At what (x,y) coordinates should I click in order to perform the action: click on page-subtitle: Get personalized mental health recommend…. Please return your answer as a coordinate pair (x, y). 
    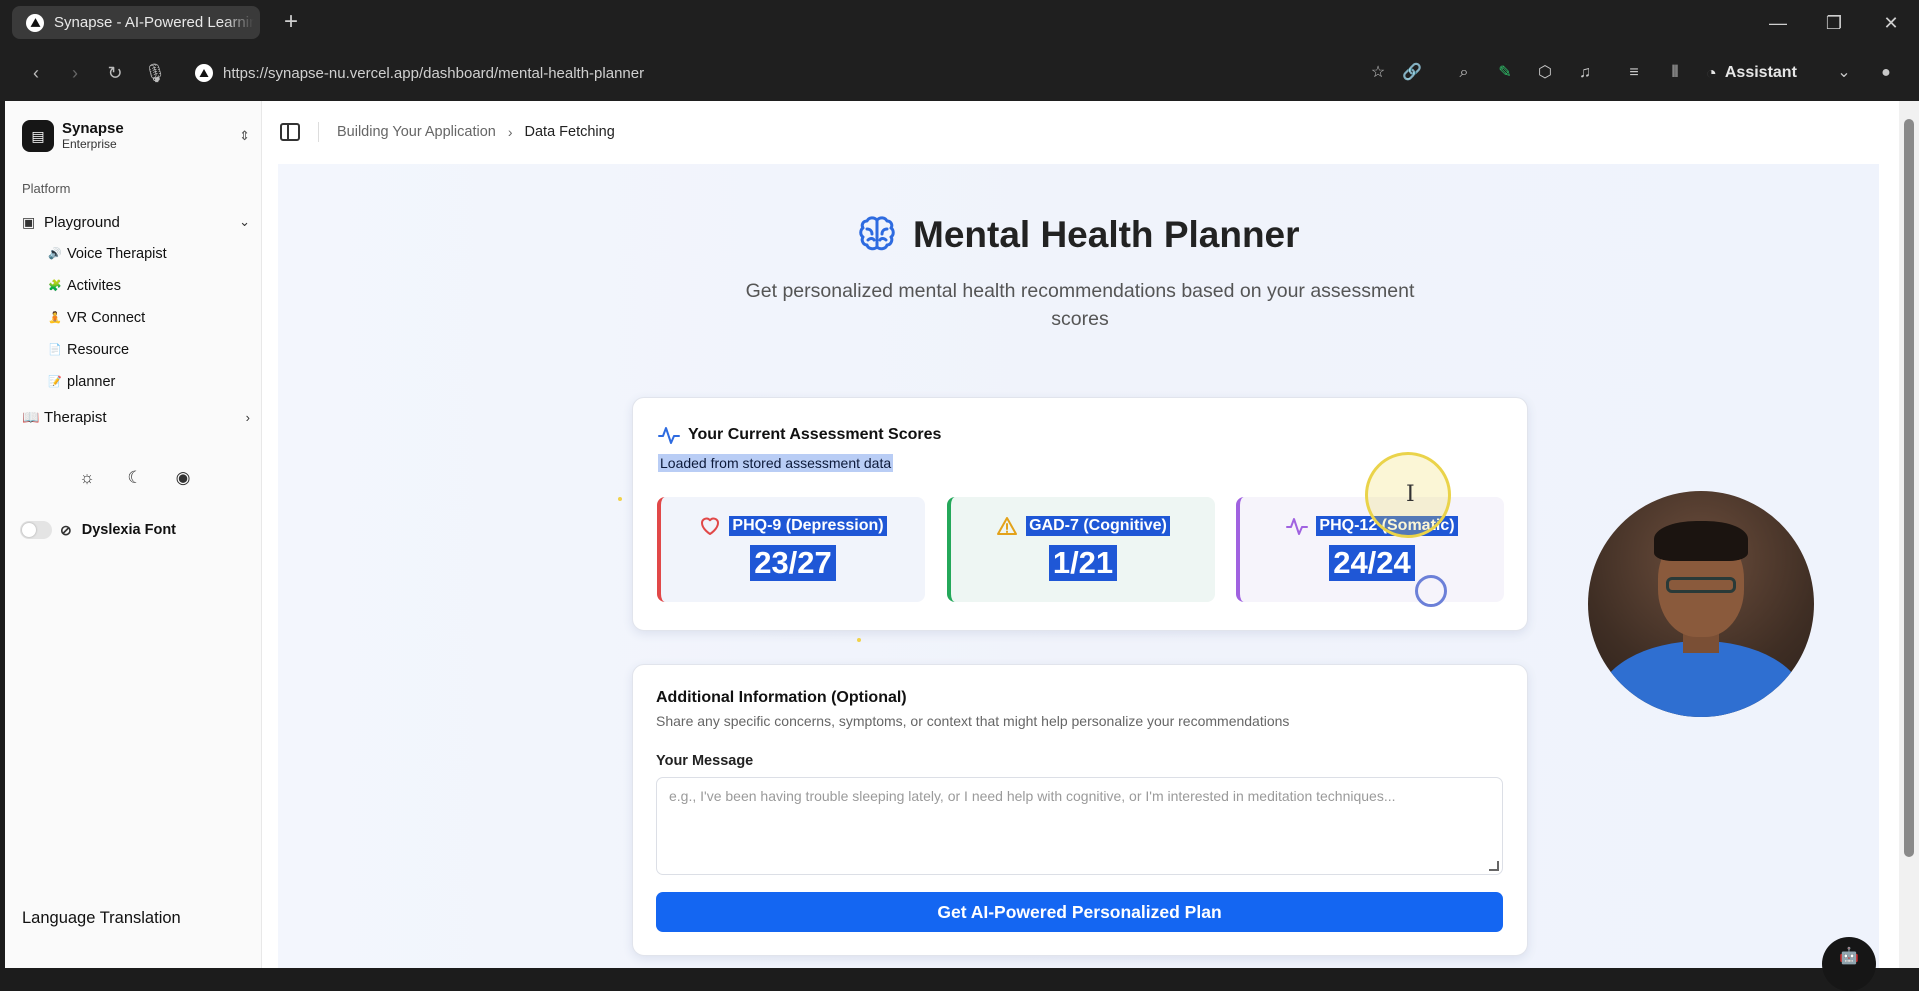
    Looking at the image, I should click on (1080, 305).